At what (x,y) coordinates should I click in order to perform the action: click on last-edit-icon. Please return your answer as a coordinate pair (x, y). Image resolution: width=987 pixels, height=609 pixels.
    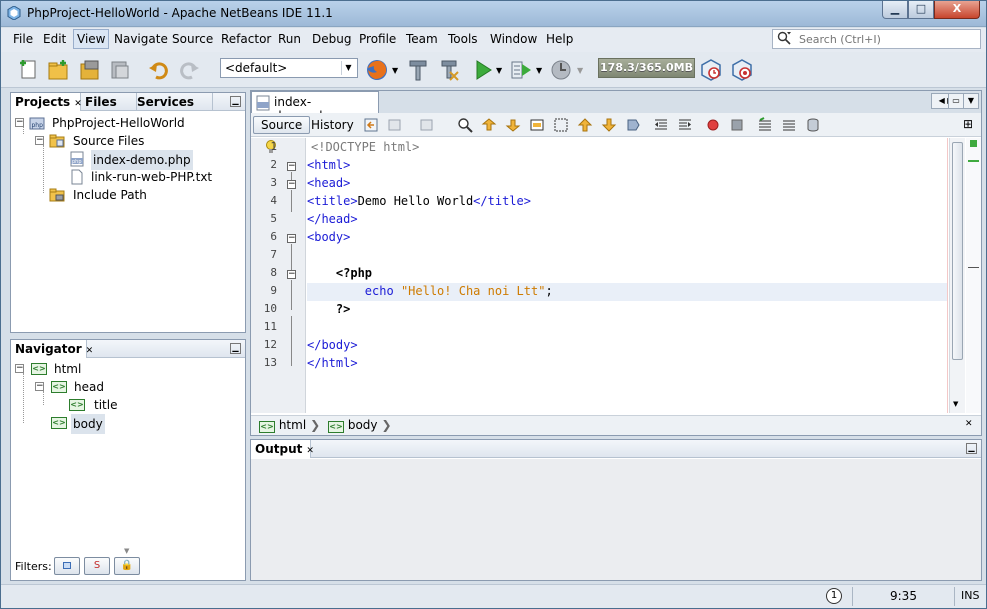
    Looking at the image, I should click on (371, 125).